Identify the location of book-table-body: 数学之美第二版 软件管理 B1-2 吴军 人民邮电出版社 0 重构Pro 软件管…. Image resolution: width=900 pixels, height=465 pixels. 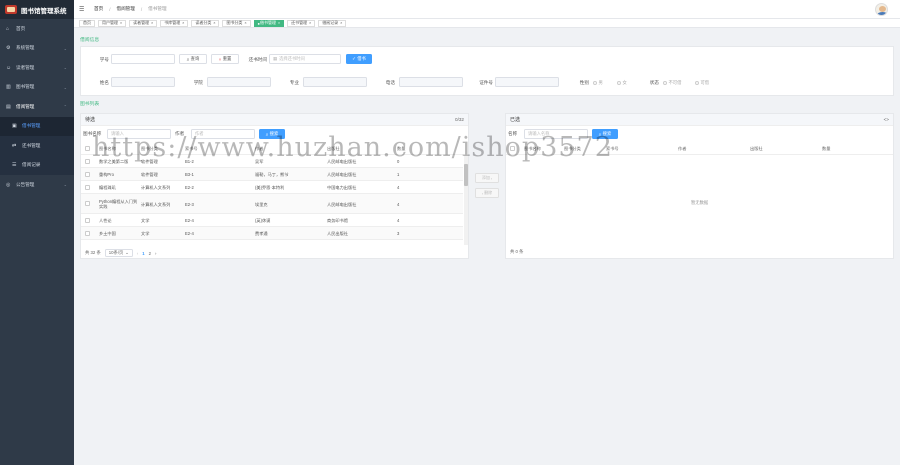
(272, 200).